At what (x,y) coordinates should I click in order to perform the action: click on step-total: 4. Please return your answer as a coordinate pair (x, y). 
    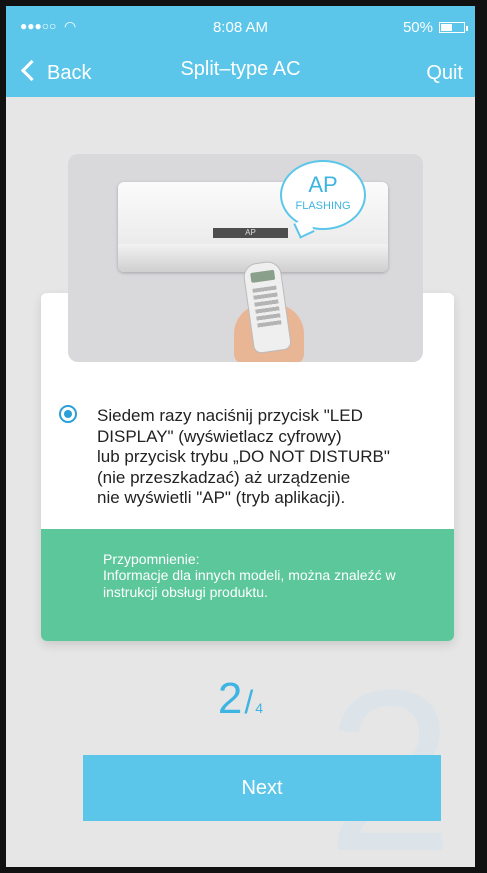
    Looking at the image, I should click on (259, 708).